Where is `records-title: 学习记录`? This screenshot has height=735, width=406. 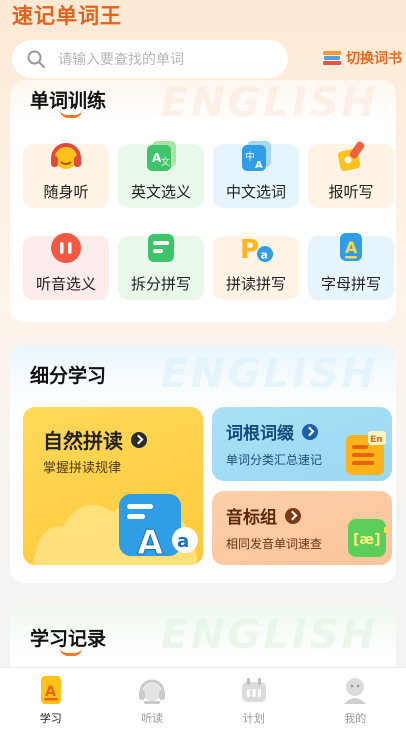
records-title: 学习记录 is located at coordinates (68, 639).